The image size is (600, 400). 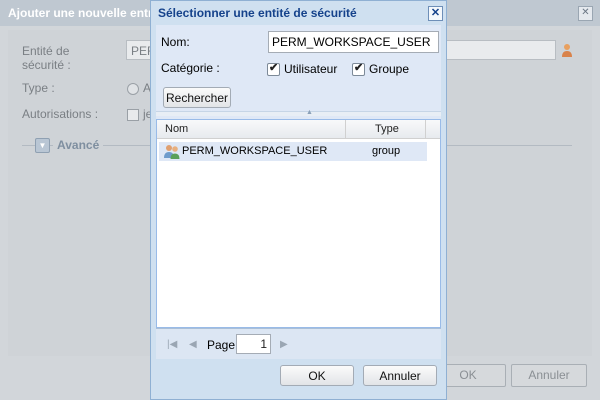 What do you see at coordinates (172, 152) in the screenshot?
I see `group-icon` at bounding box center [172, 152].